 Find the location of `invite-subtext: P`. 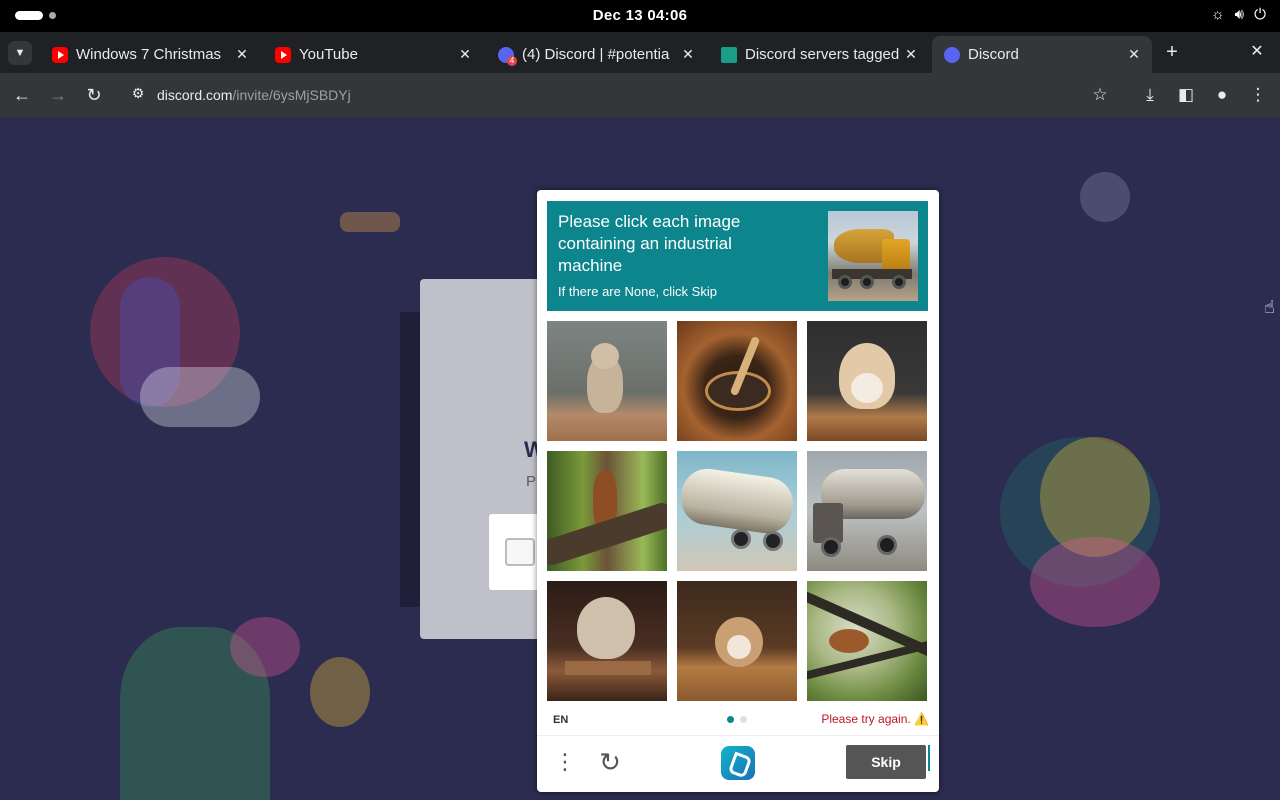

invite-subtext: P is located at coordinates (531, 481).